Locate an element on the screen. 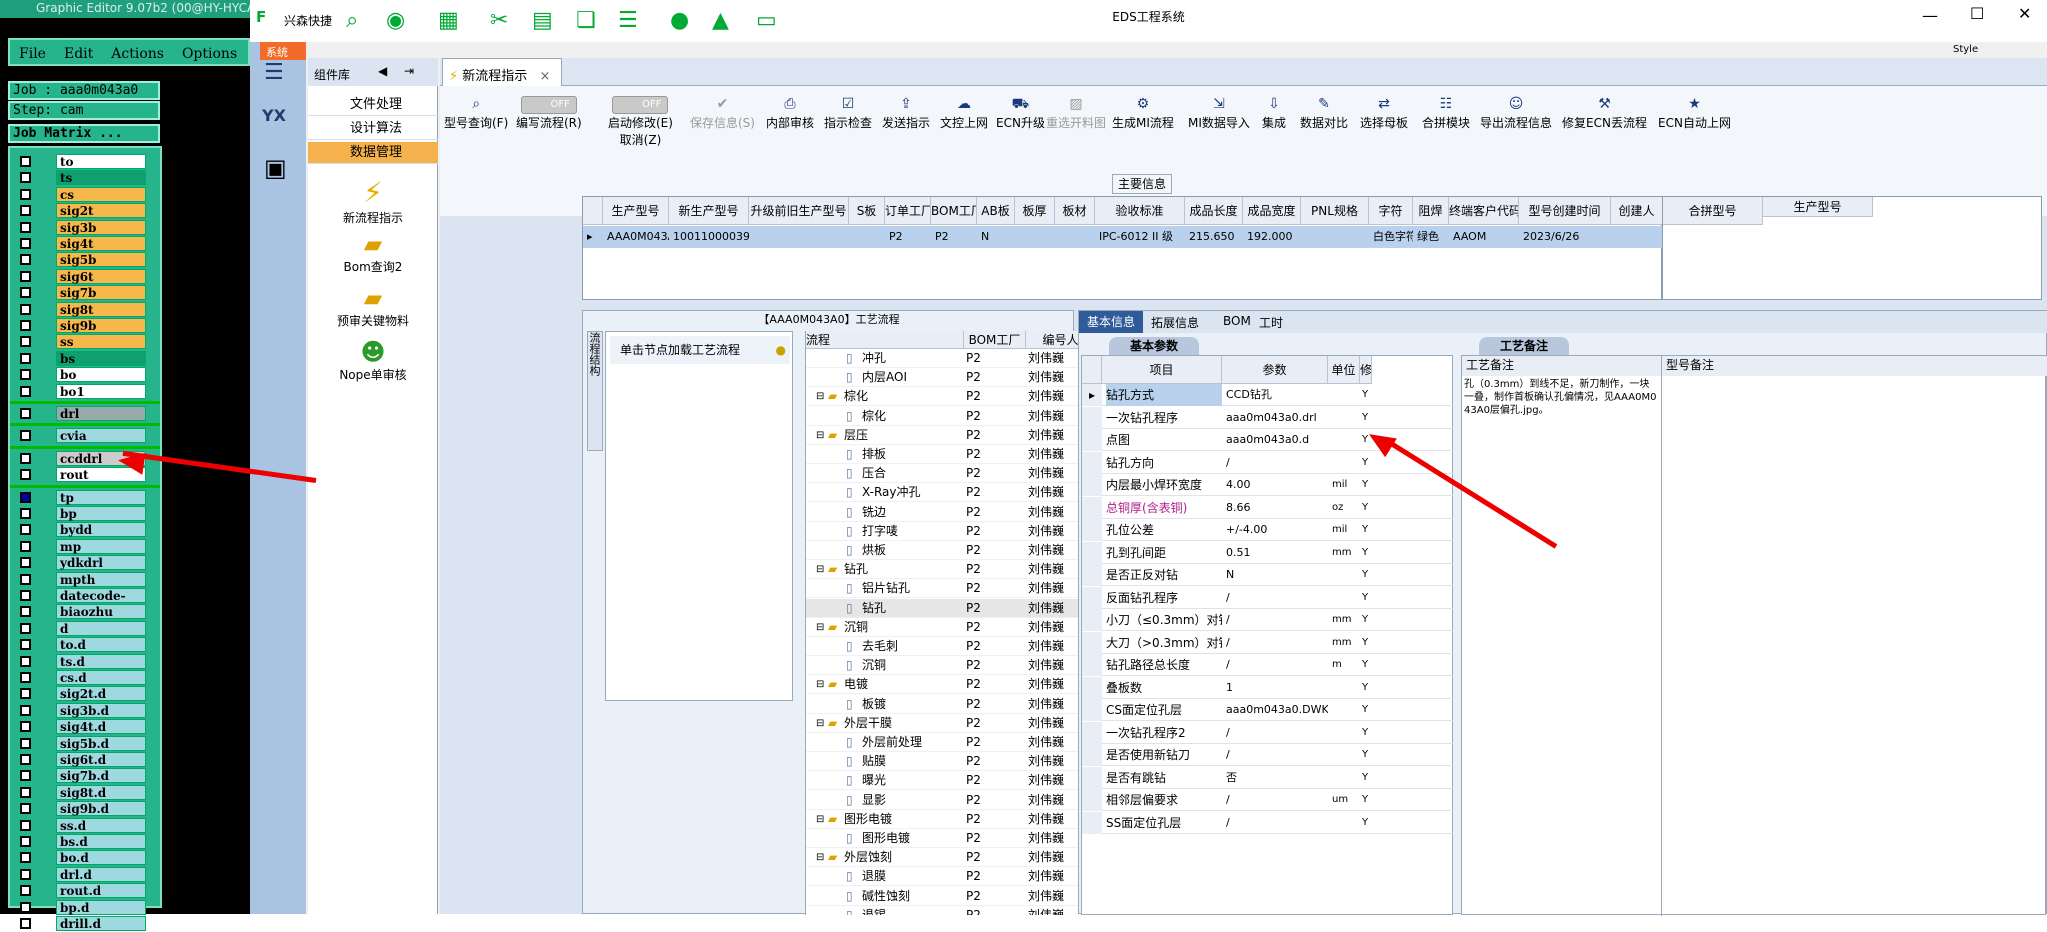 This screenshot has width=2047, height=932. save-info-button: ✔ 保存信息(S) is located at coordinates (722, 113).